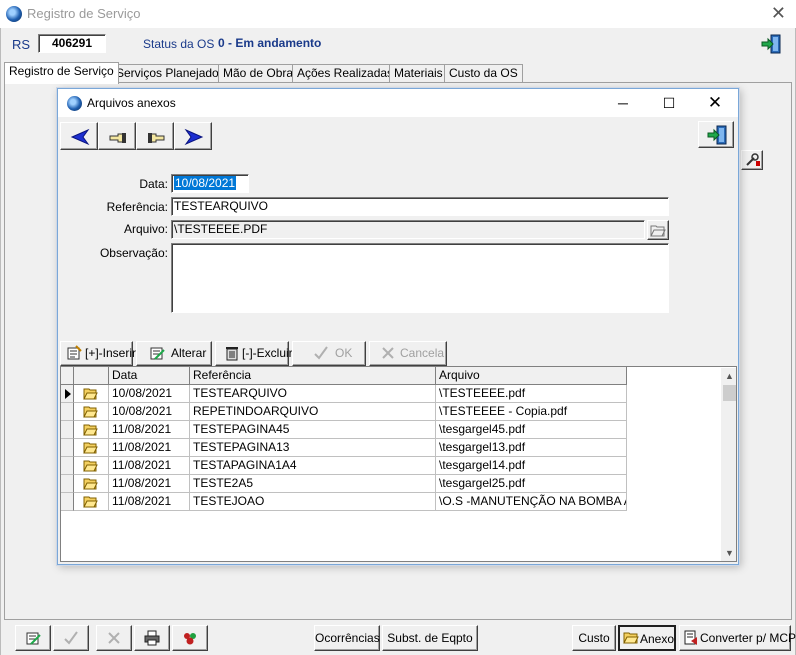 The width and height of the screenshot is (796, 655). What do you see at coordinates (313, 394) in the screenshot?
I see `cell-referencia: TESTEARQUIVO` at bounding box center [313, 394].